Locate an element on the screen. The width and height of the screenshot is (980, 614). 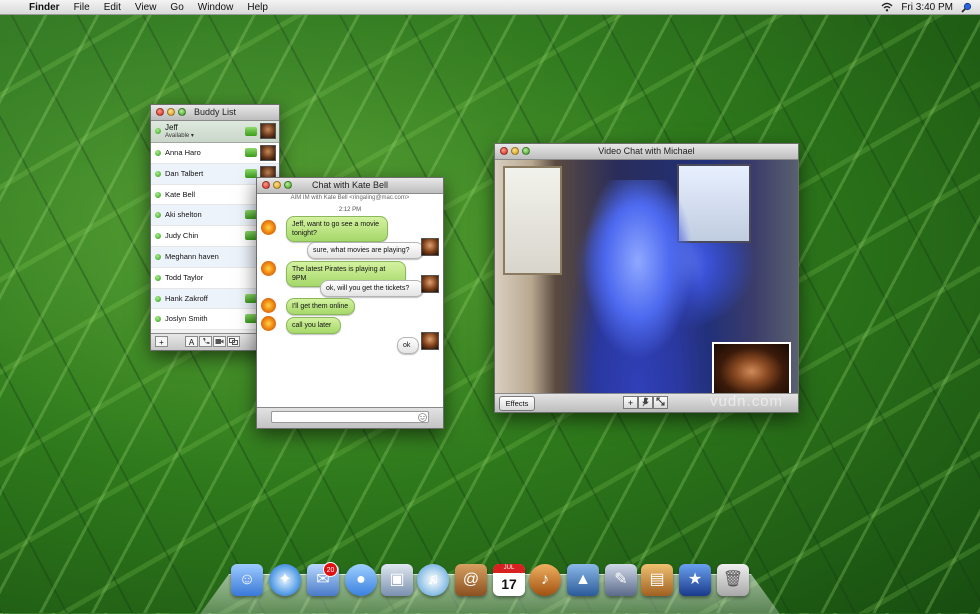
chat-timestamp: 2:12 PM is located at coordinates (350, 210).